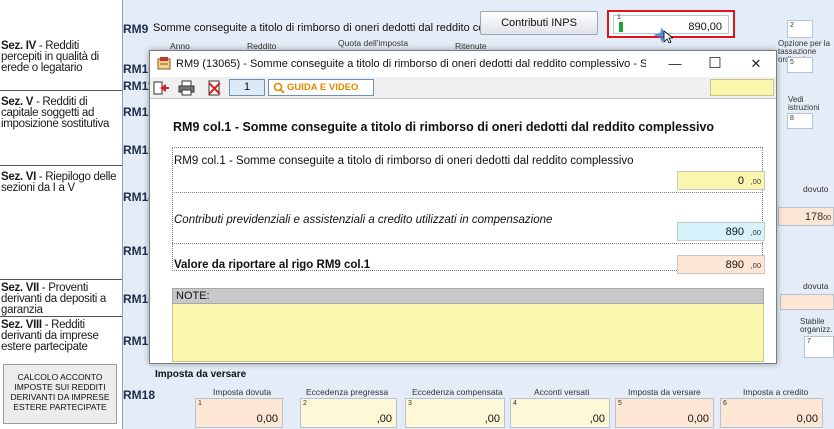 The height and width of the screenshot is (429, 834). I want to click on dialog-toolbar: 1 GUIDA E VIDEO, so click(463, 88).